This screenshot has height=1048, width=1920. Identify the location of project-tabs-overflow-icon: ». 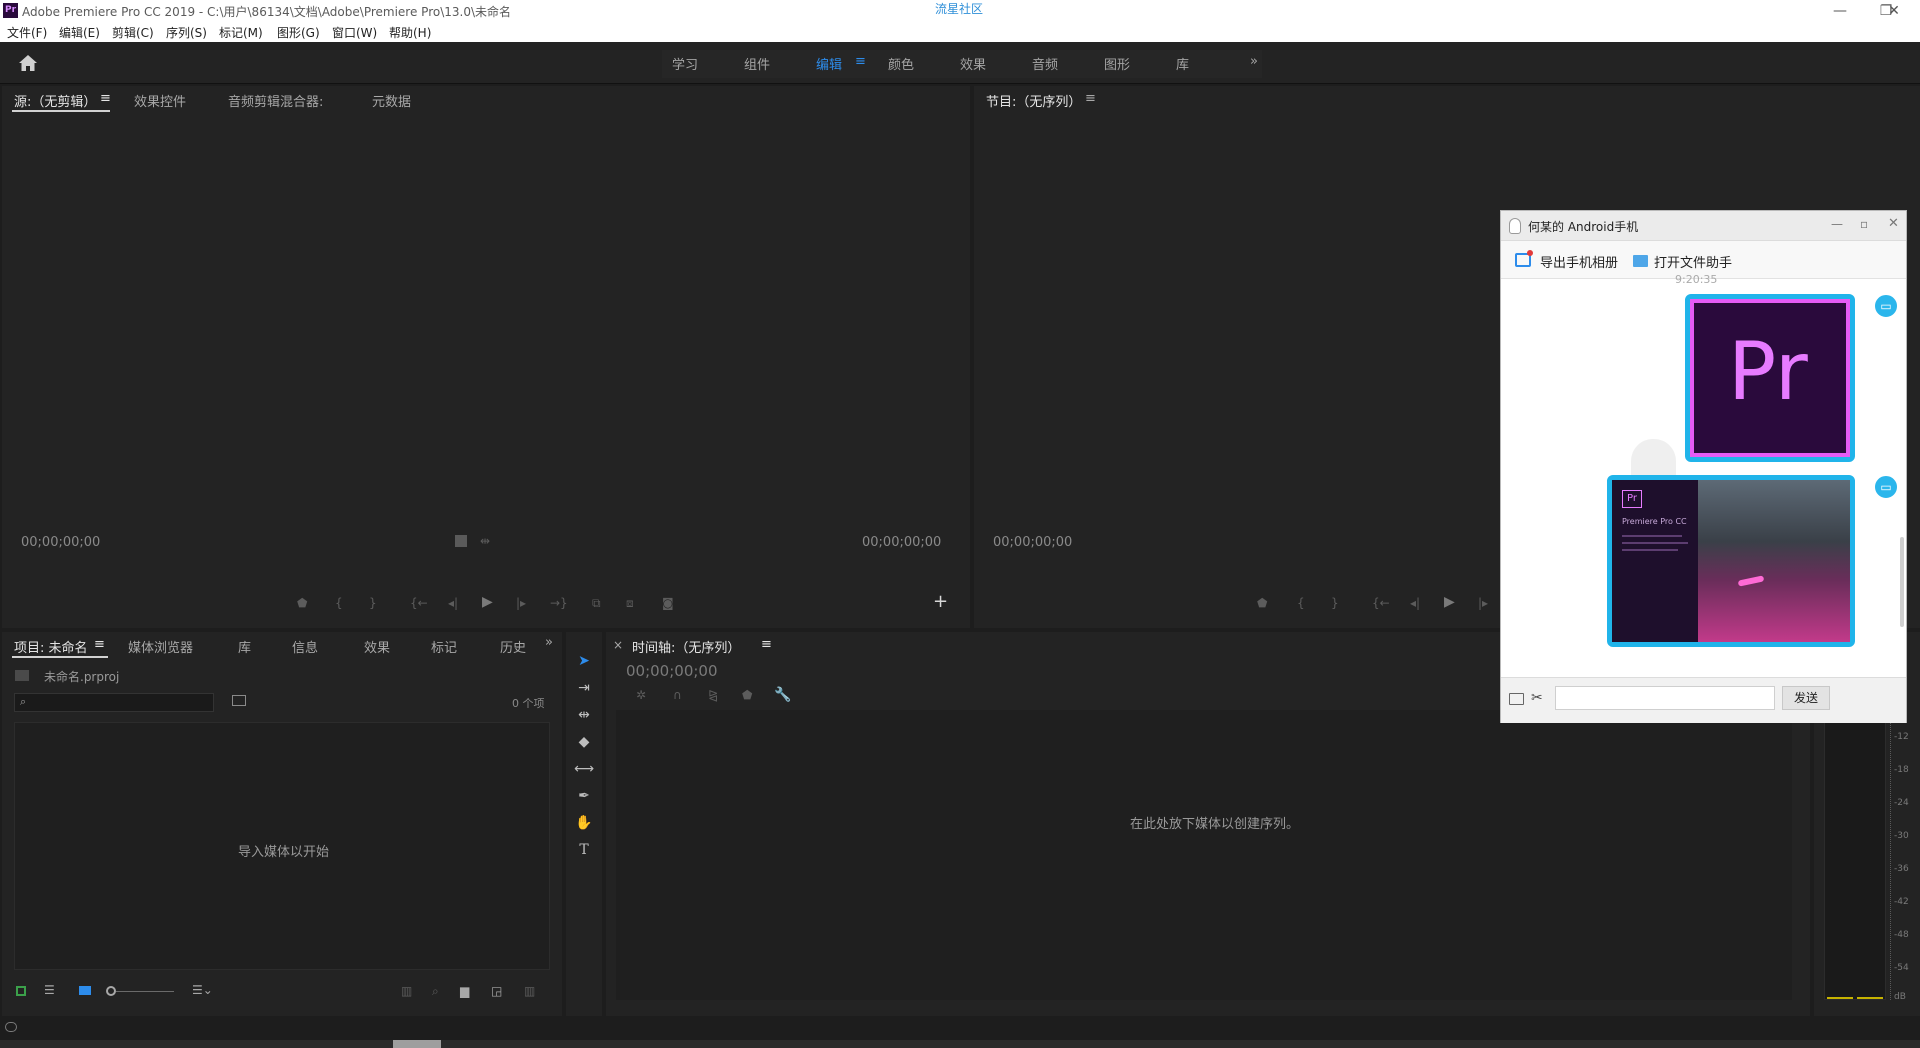
(549, 642).